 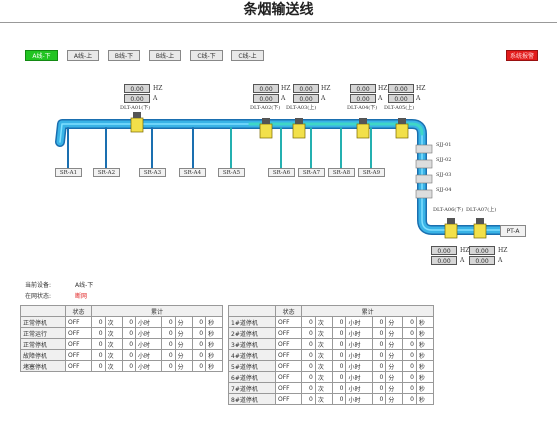 What do you see at coordinates (38, 285) in the screenshot?
I see `current-device-label: 当前设备:` at bounding box center [38, 285].